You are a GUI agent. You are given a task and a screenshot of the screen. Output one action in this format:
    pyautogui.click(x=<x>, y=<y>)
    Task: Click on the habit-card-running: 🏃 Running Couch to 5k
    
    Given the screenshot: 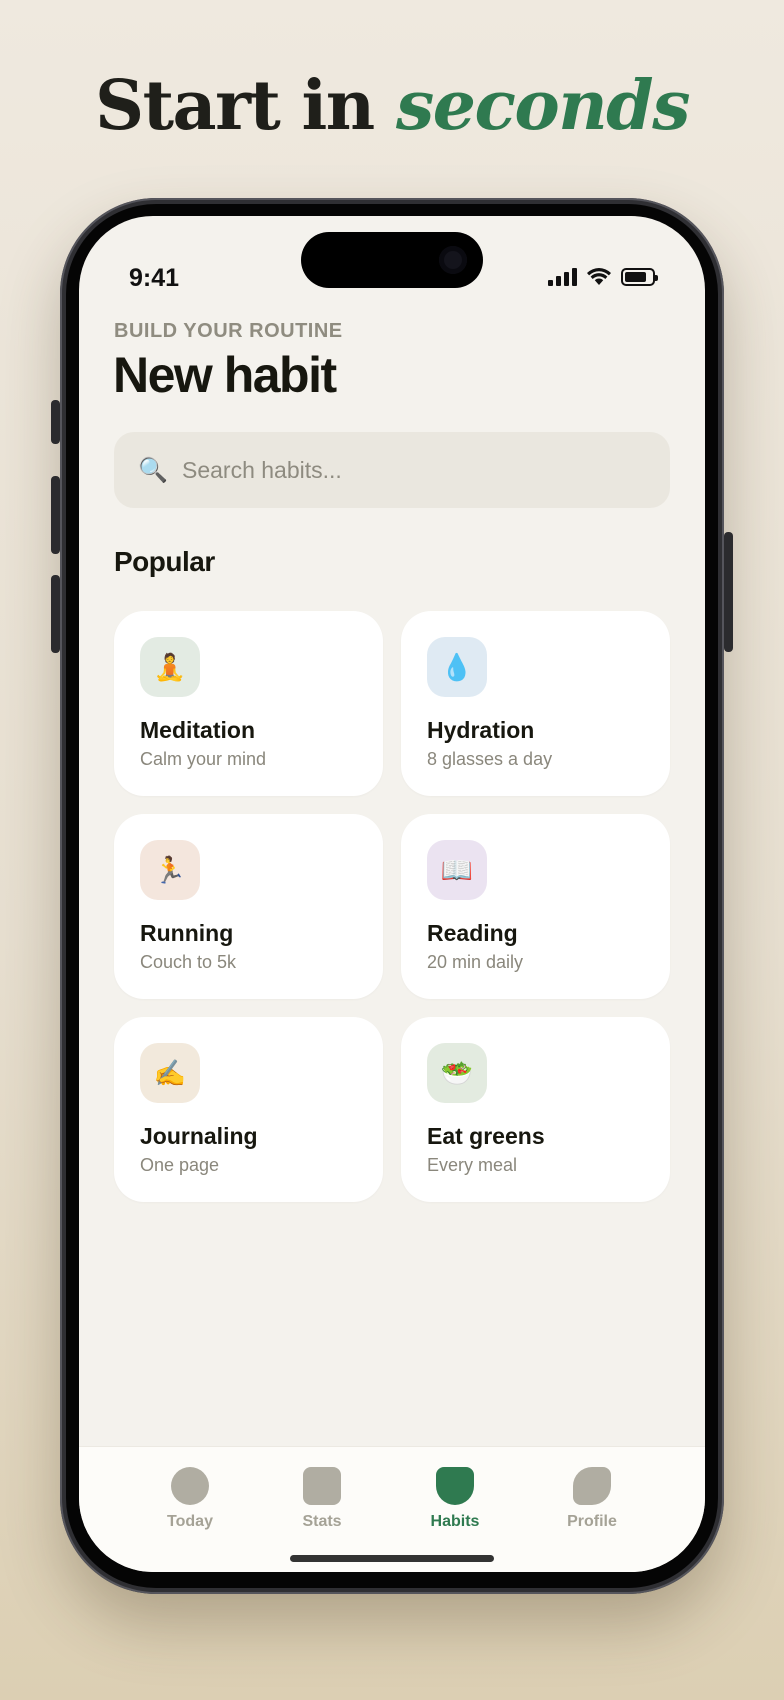 What is the action you would take?
    pyautogui.click(x=248, y=906)
    